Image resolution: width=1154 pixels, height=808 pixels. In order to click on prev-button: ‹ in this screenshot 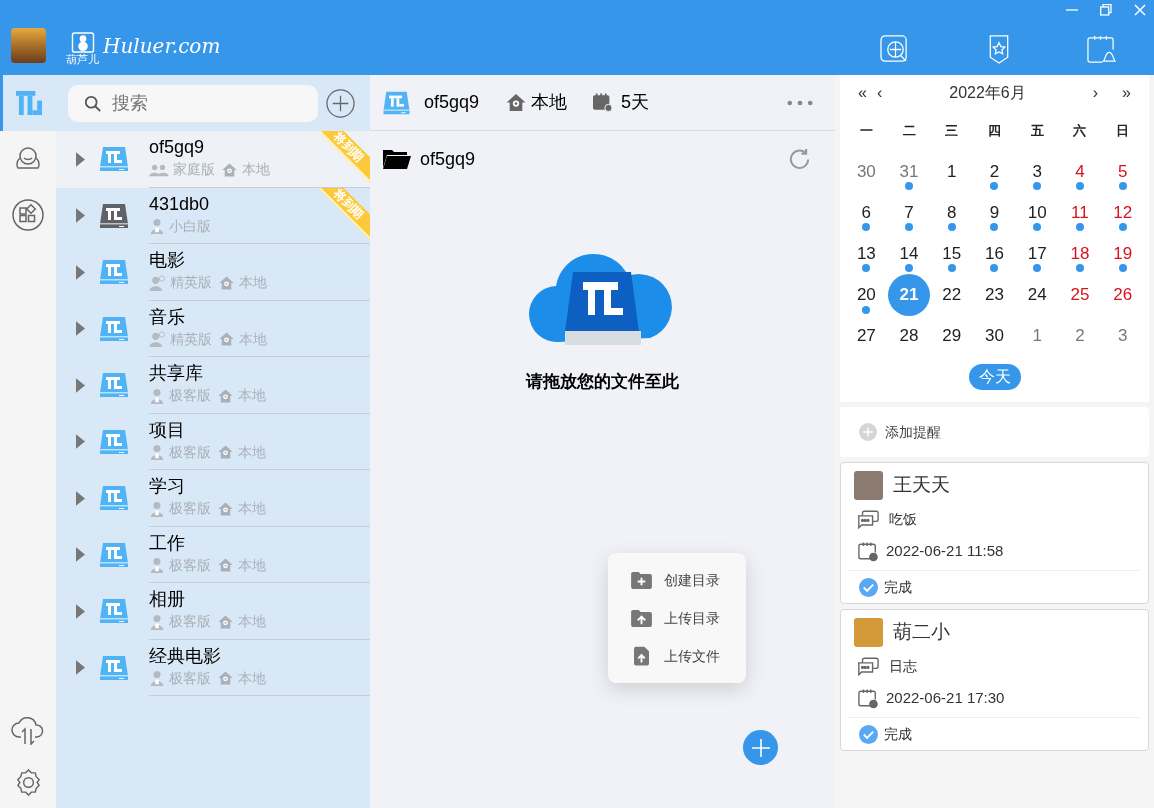, I will do `click(879, 93)`.